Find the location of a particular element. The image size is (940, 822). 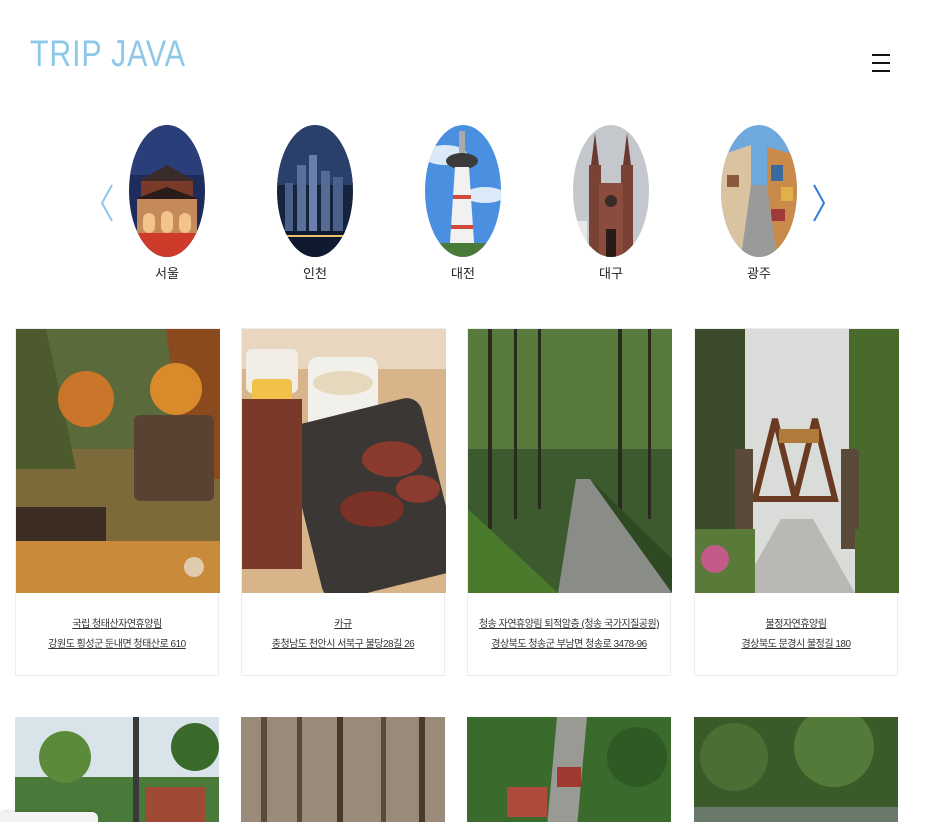

place-info: 불정자연휴양림 경상북도 문경시 불정길 180 is located at coordinates (796, 634).